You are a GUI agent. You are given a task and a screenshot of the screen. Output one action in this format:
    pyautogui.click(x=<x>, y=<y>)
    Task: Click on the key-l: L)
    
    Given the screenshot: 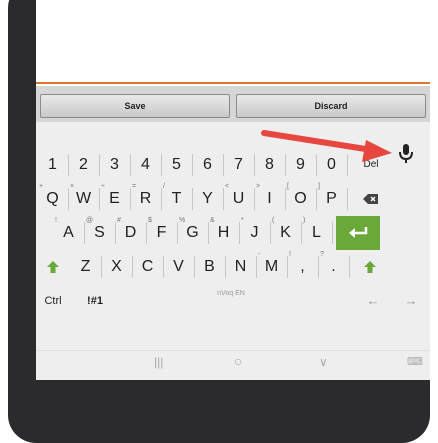 What is the action you would take?
    pyautogui.click(x=316, y=233)
    